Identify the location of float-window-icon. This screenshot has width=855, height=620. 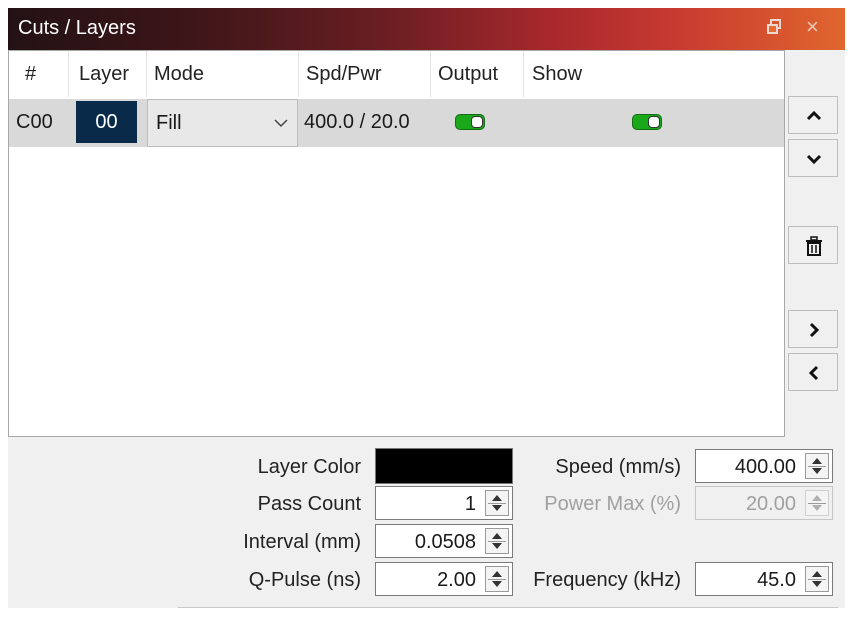
(774, 27).